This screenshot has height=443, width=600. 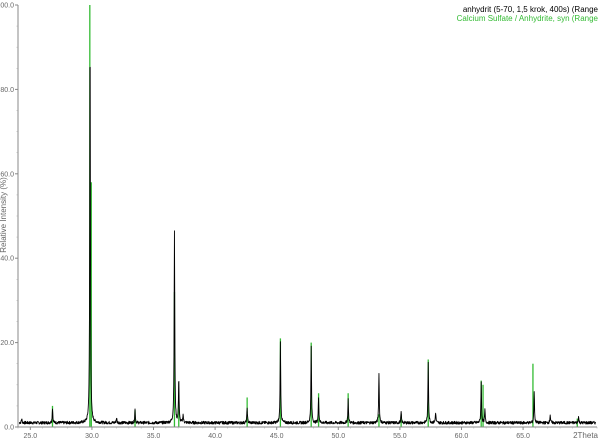 What do you see at coordinates (277, 436) in the screenshot?
I see `x-tick-label: 45.0` at bounding box center [277, 436].